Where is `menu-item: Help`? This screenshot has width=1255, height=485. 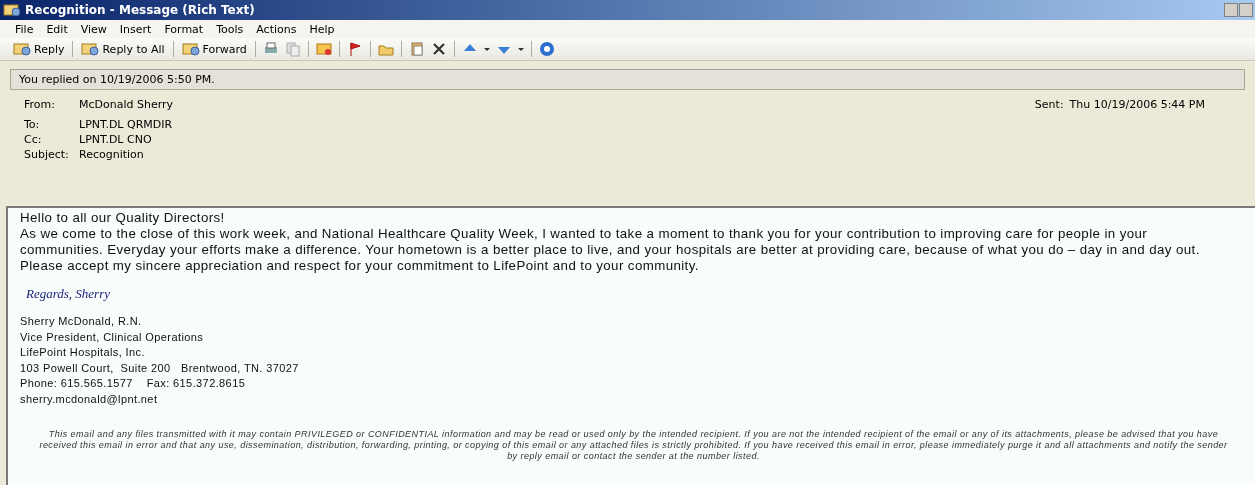 menu-item: Help is located at coordinates (322, 29).